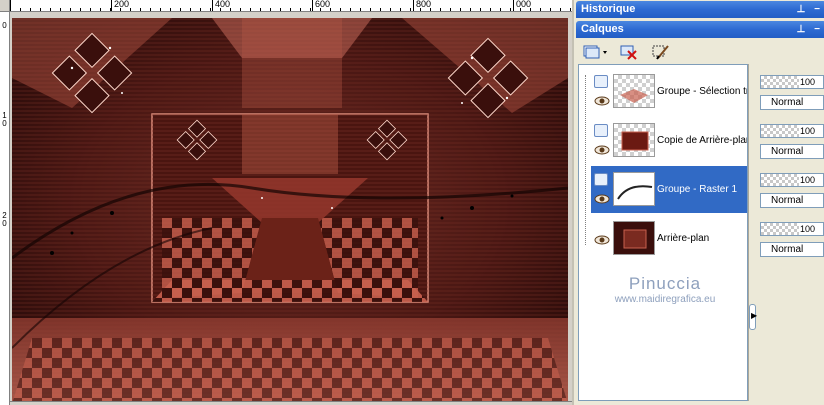 This screenshot has width=824, height=405. What do you see at coordinates (601, 130) in the screenshot?
I see `layer-type-icon` at bounding box center [601, 130].